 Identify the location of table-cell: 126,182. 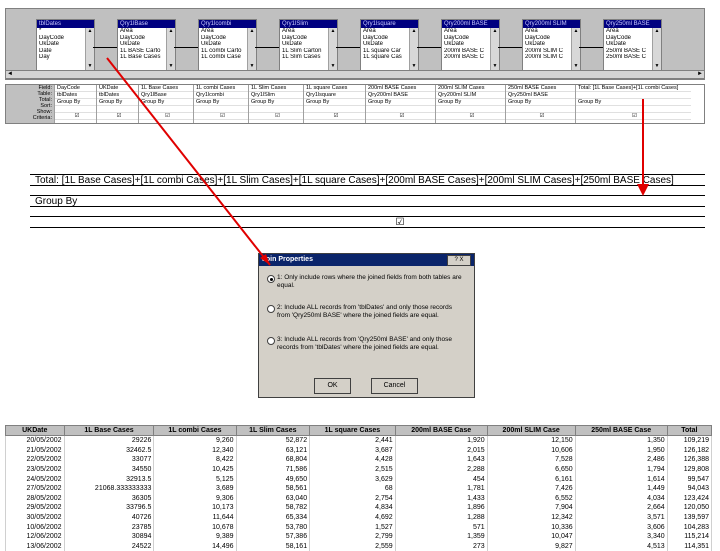
(689, 450).